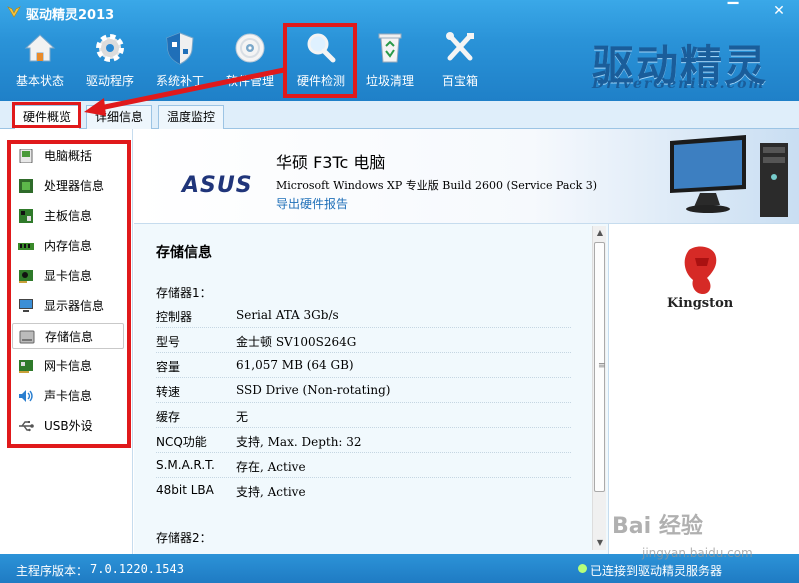 This screenshot has width=799, height=583. What do you see at coordinates (242, 417) in the screenshot?
I see `row-value: 无` at bounding box center [242, 417].